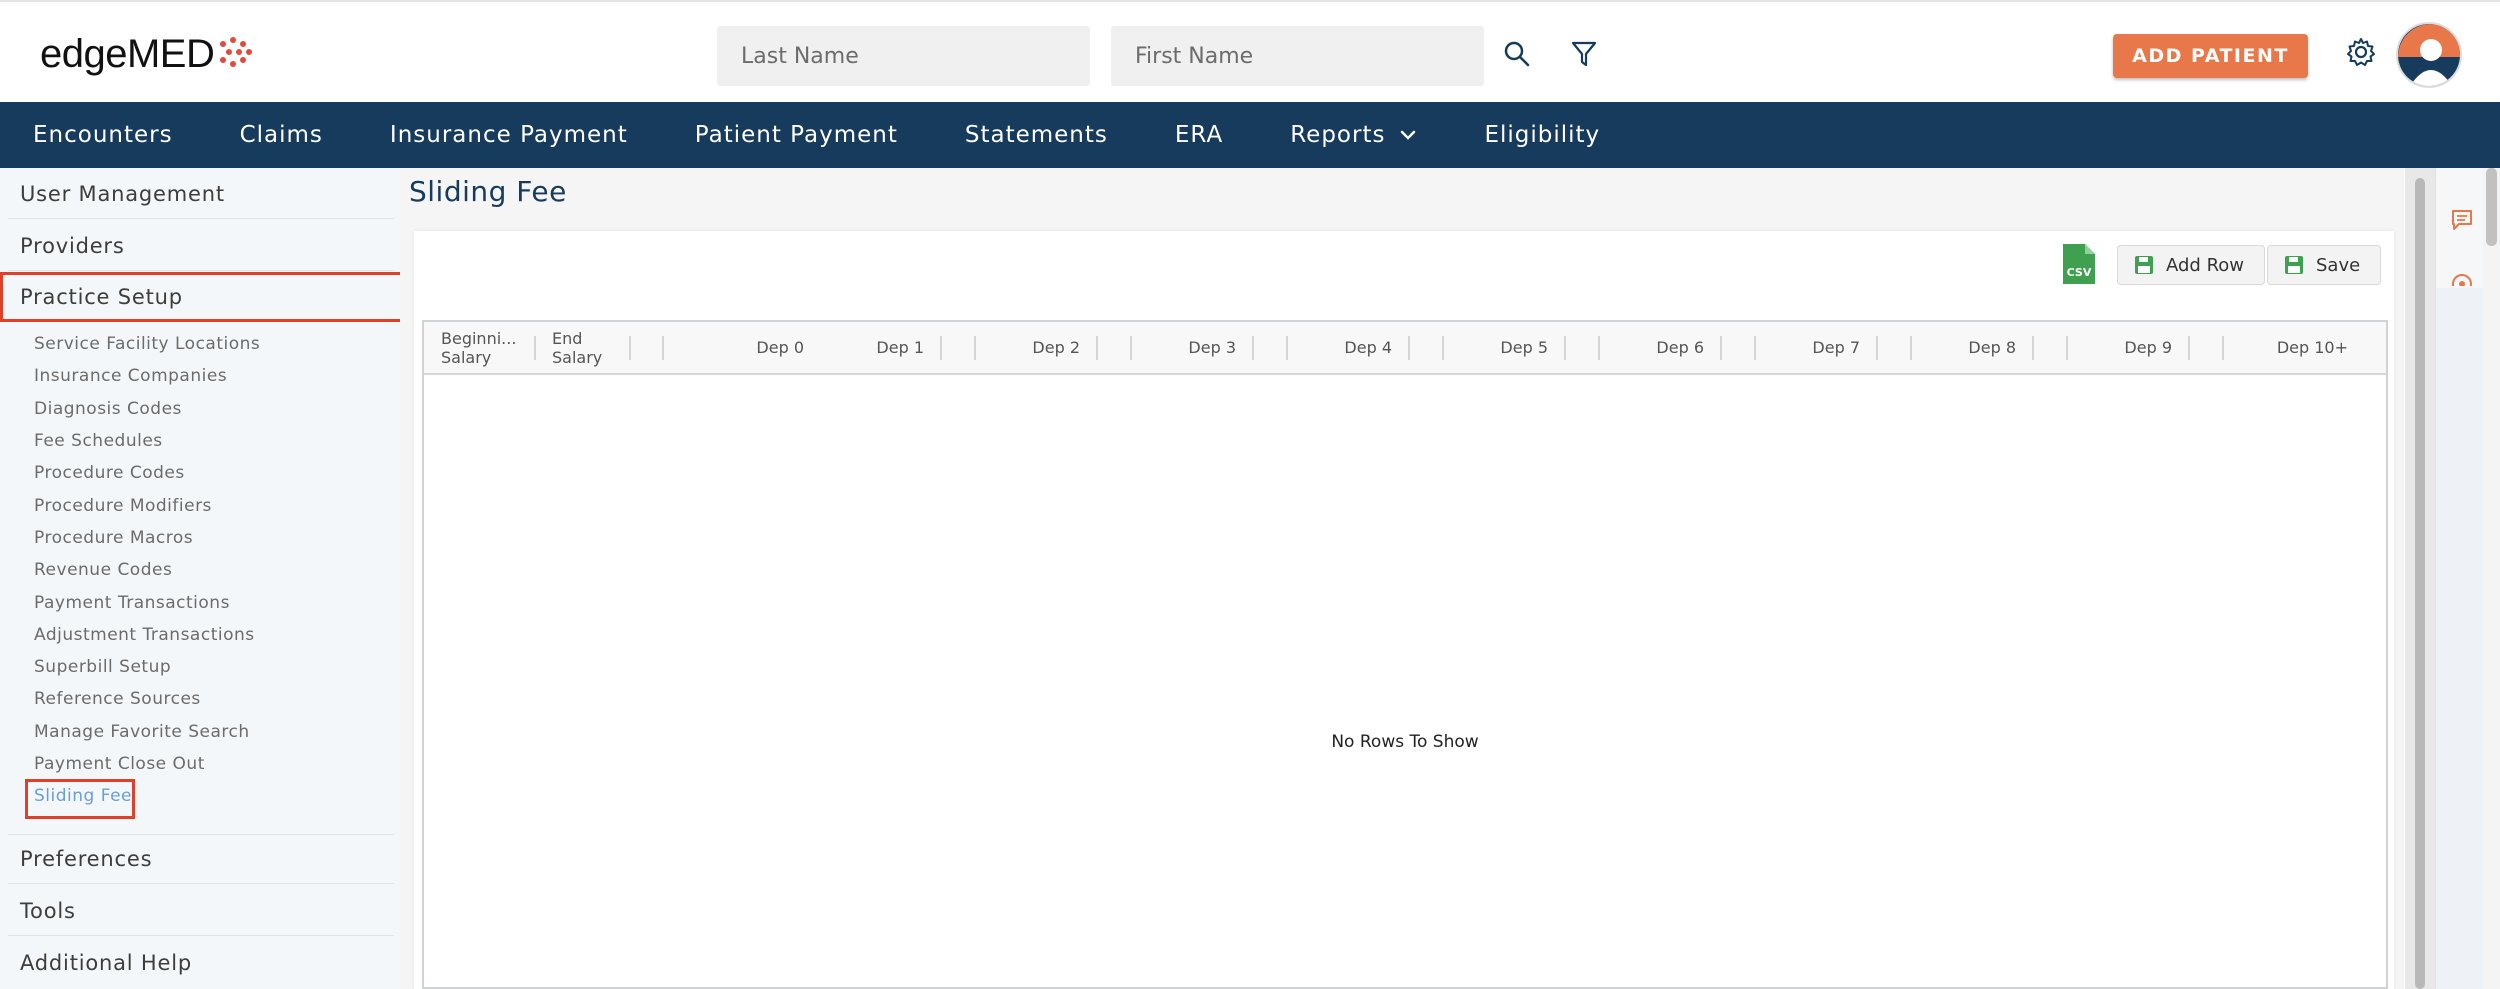  I want to click on nav-eligibility: Eligibility, so click(1542, 135).